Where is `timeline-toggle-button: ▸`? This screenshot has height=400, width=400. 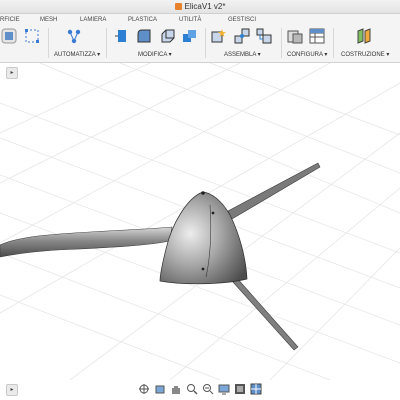 timeline-toggle-button: ▸ is located at coordinates (12, 390).